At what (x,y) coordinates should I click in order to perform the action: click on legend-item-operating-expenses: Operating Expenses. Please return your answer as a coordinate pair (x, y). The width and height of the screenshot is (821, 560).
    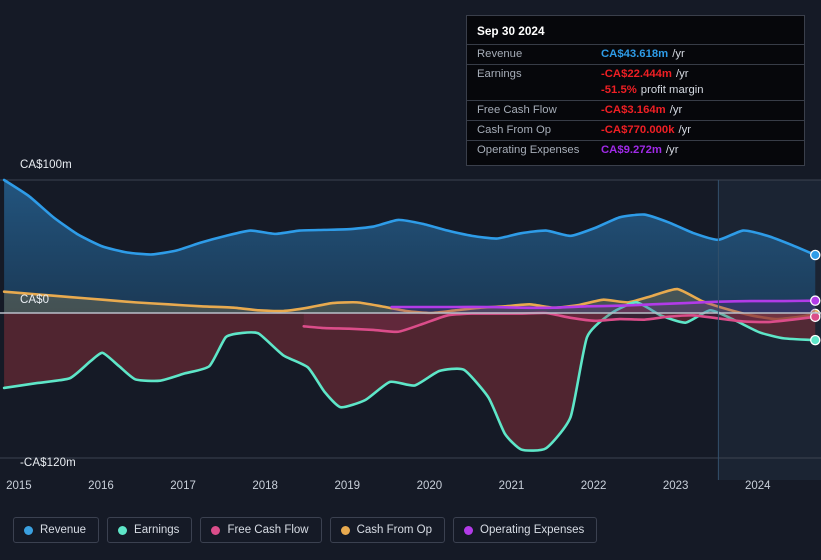
    Looking at the image, I should click on (525, 530).